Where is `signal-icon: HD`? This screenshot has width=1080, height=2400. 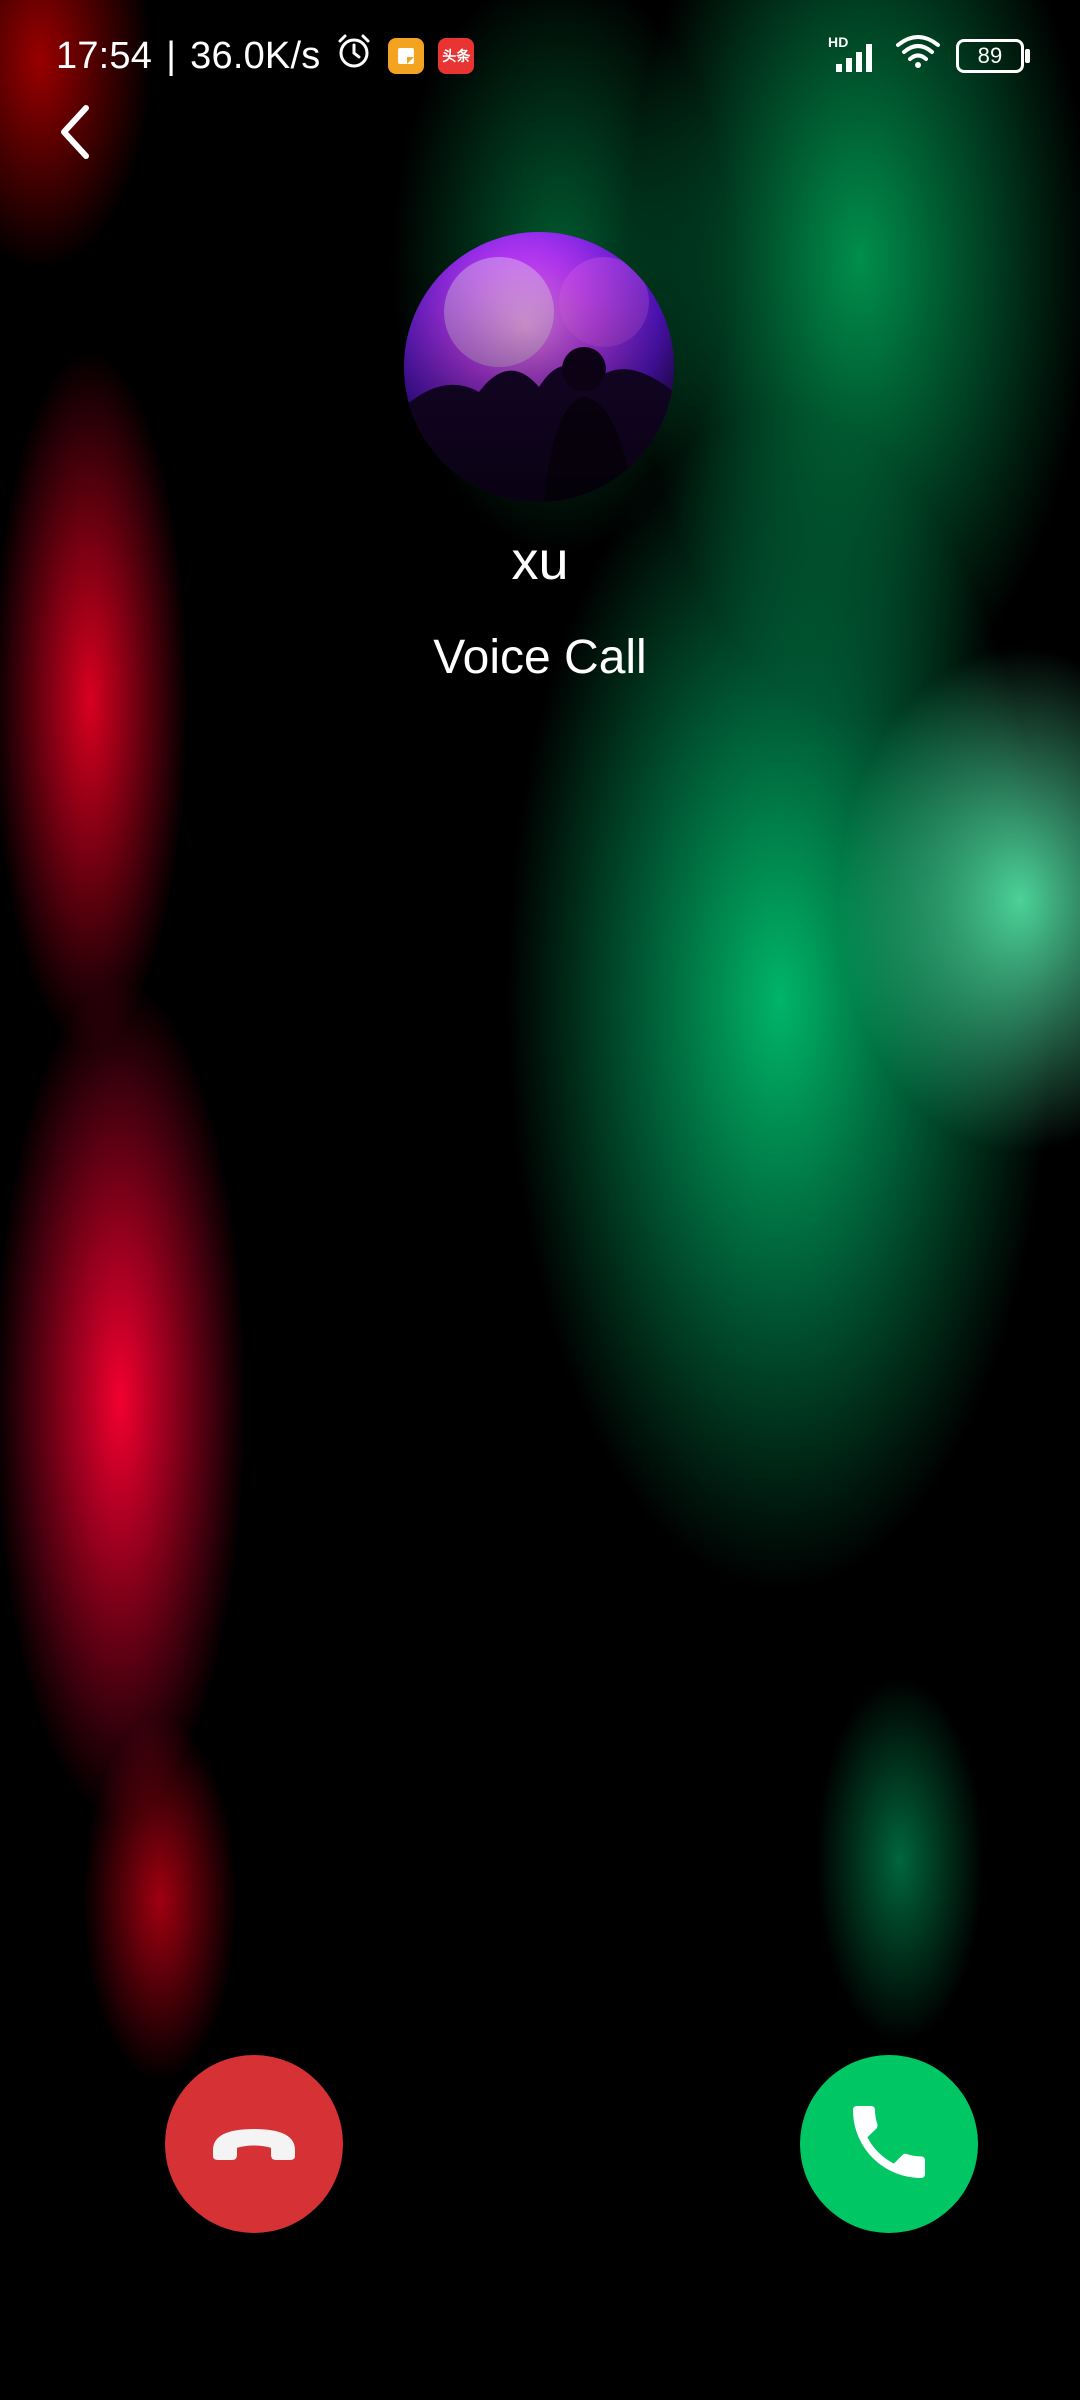 signal-icon: HD is located at coordinates (854, 55).